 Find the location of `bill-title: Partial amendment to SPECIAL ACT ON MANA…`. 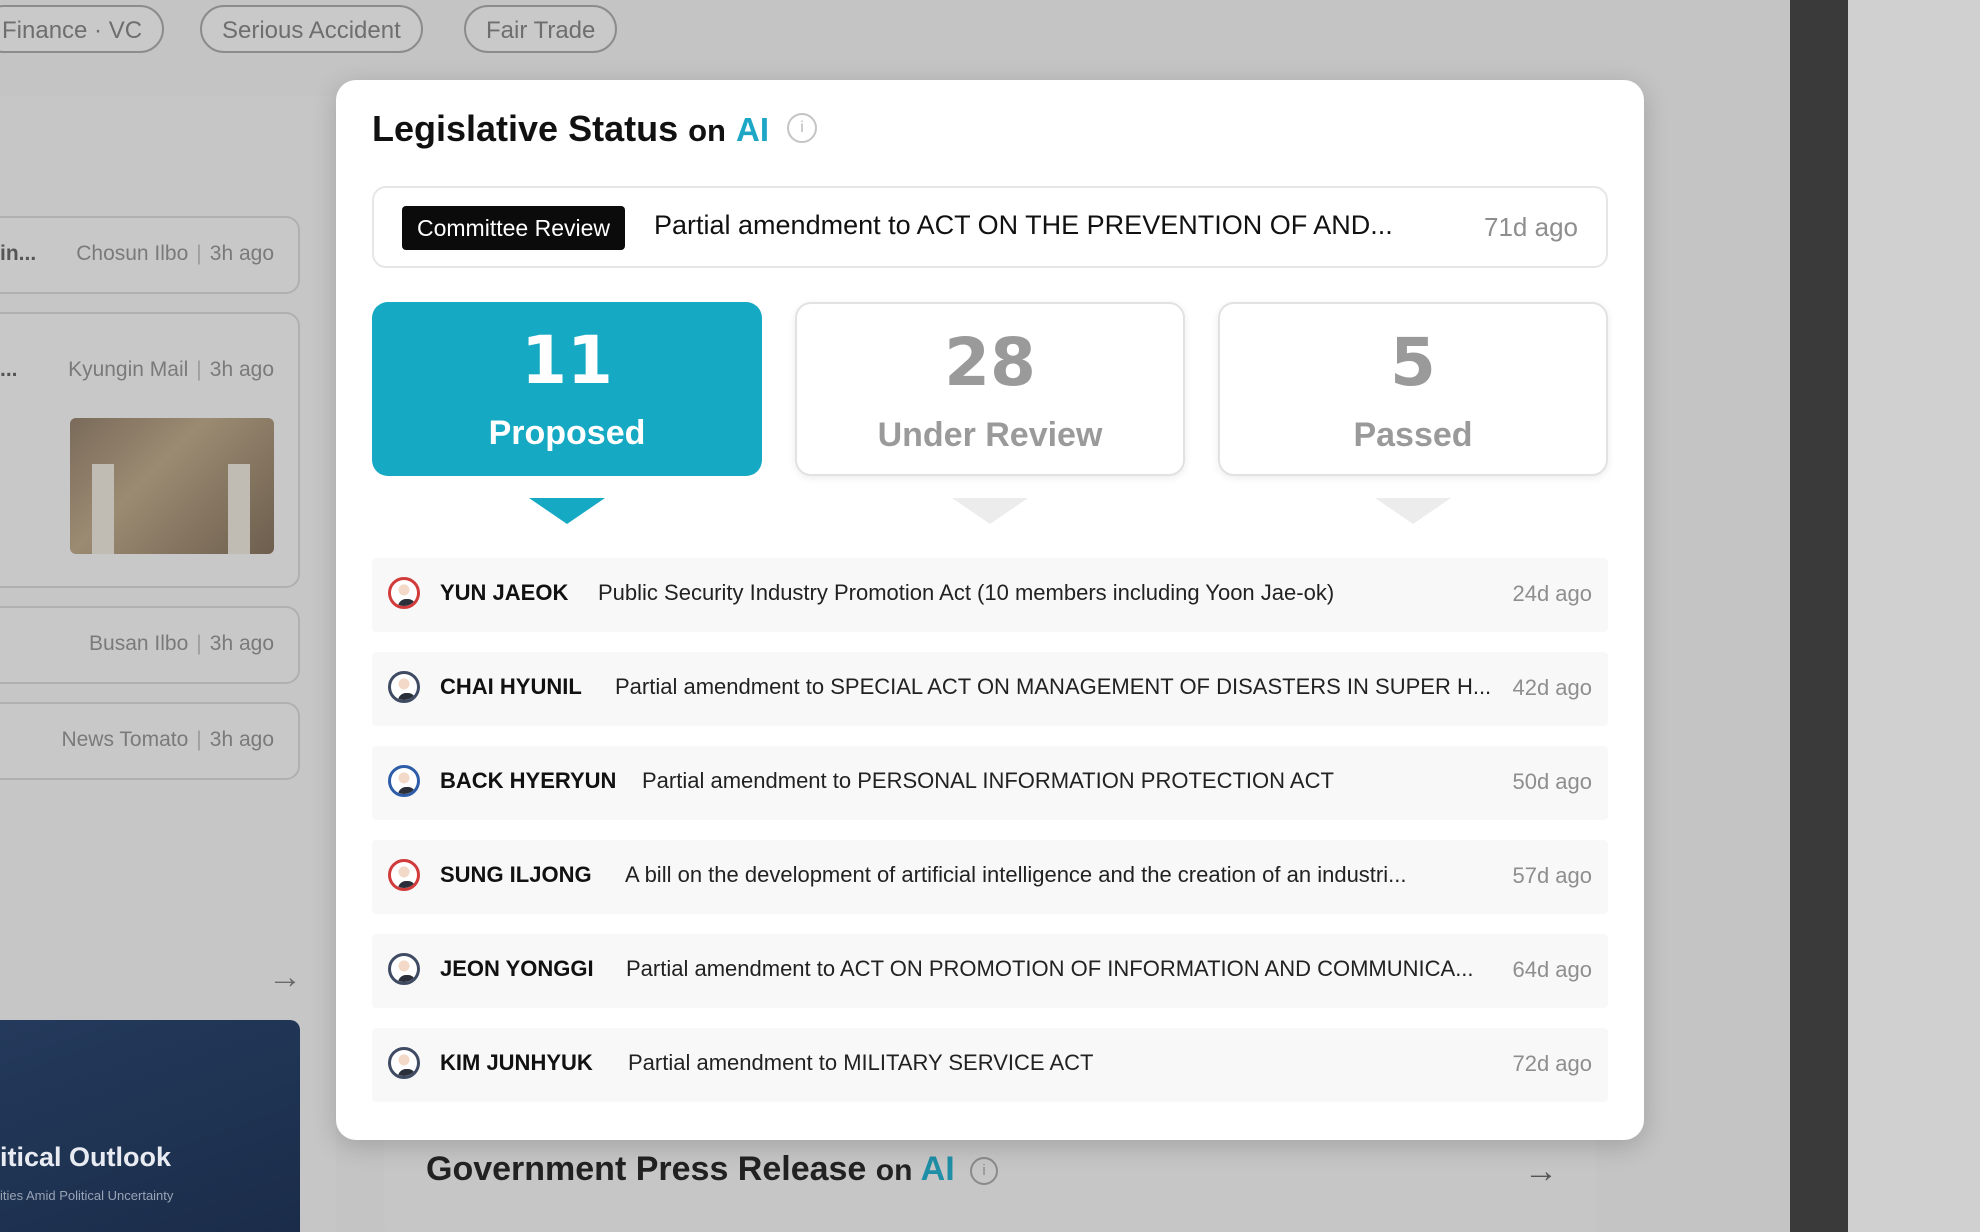

bill-title: Partial amendment to SPECIAL ACT ON MANA… is located at coordinates (1053, 686).